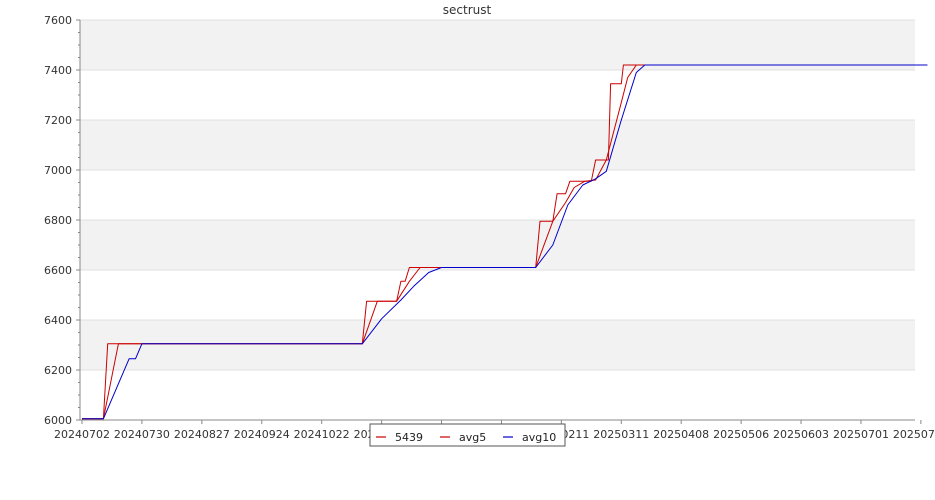 The height and width of the screenshot is (500, 935). I want to click on y-tick-label: 6600, so click(58, 270).